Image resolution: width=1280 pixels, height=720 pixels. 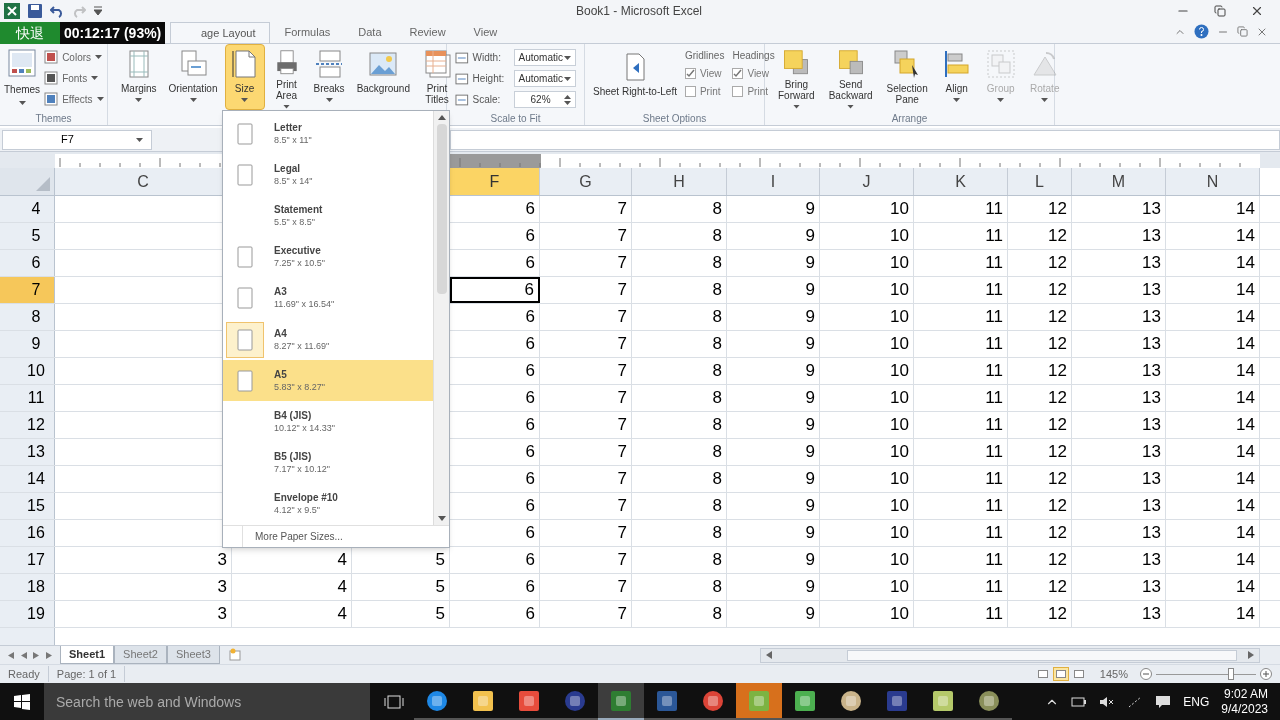 What do you see at coordinates (328, 216) in the screenshot?
I see `paper-size-option: Statement 5.5" x 8.5"` at bounding box center [328, 216].